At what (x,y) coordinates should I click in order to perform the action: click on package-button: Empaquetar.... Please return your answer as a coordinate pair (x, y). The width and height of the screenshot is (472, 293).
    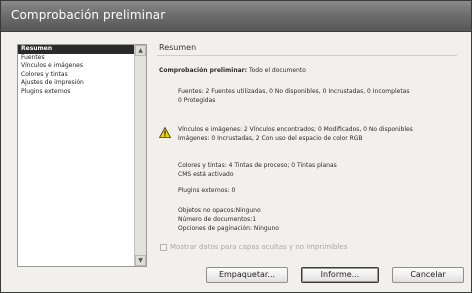
    Looking at the image, I should click on (247, 275).